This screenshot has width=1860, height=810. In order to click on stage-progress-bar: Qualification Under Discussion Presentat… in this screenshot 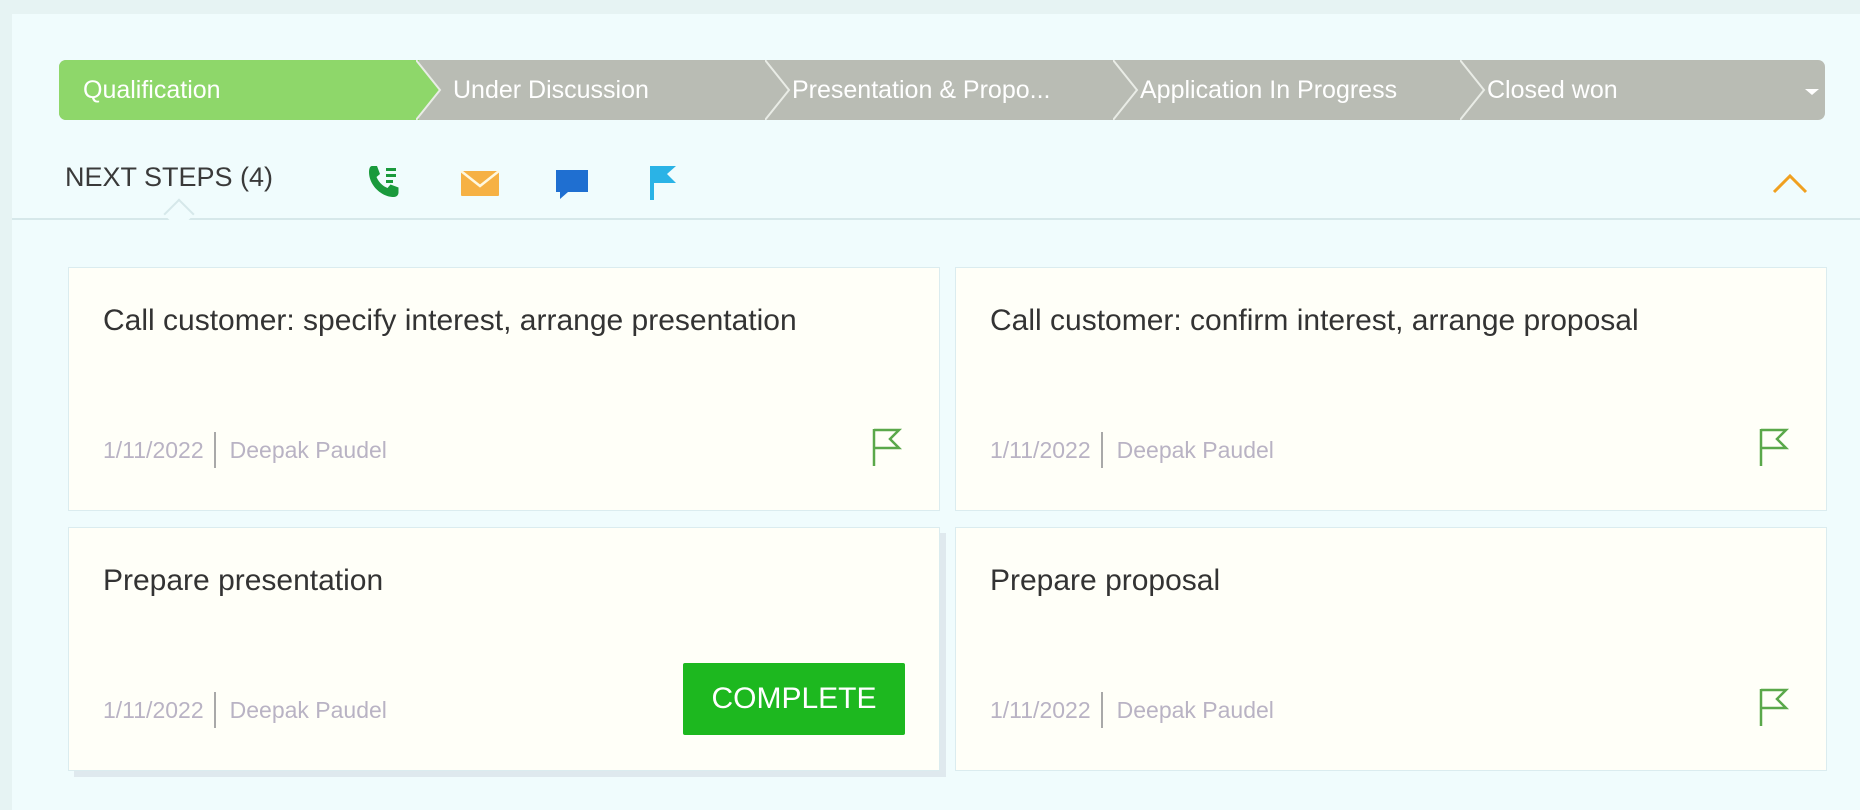, I will do `click(942, 90)`.